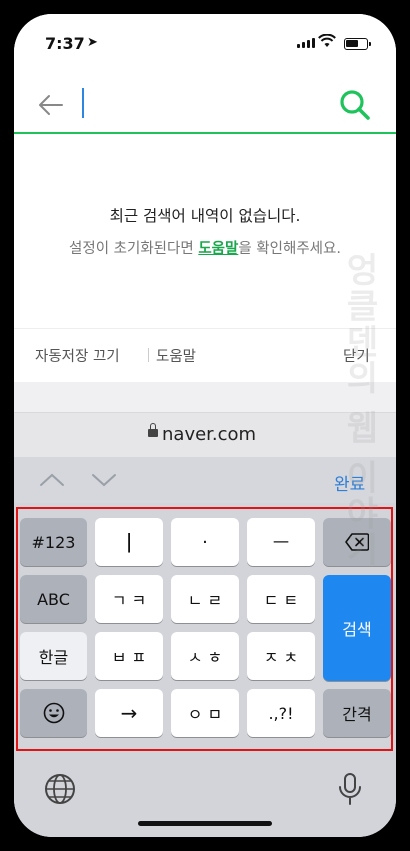 The image size is (410, 851). I want to click on key-giyeok-kieuk: ㄱ ㅋ, so click(129, 599).